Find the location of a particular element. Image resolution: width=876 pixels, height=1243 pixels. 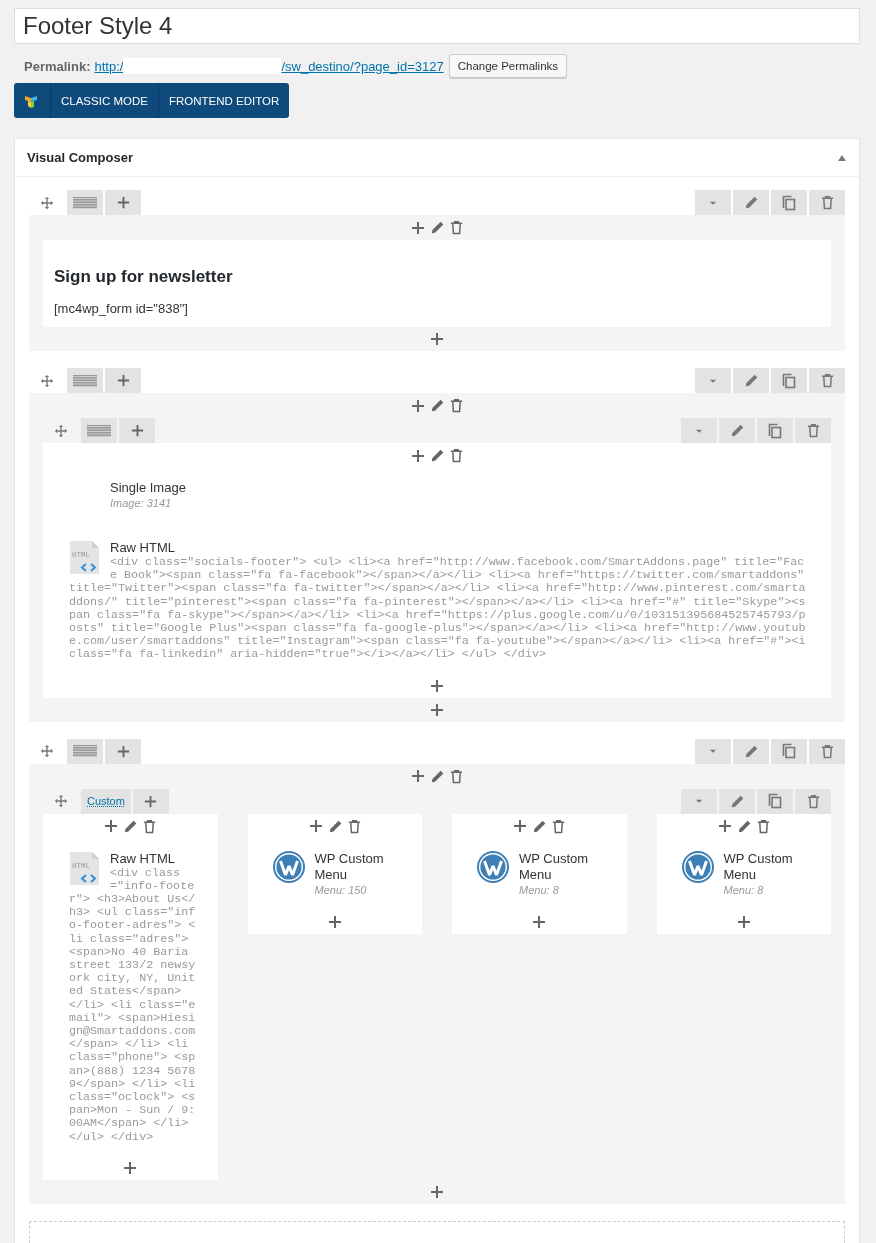

element-meta: Image: 3141 is located at coordinates (141, 503).